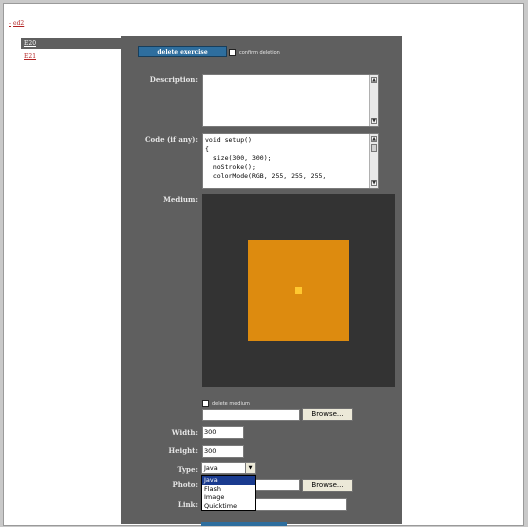 This screenshot has width=528, height=527. I want to click on description-textarea: ▲ ▼, so click(290, 100).